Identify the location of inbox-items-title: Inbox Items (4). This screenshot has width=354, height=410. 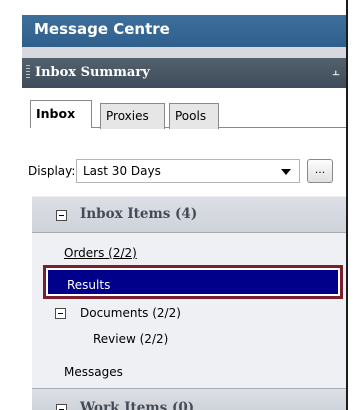
(139, 214).